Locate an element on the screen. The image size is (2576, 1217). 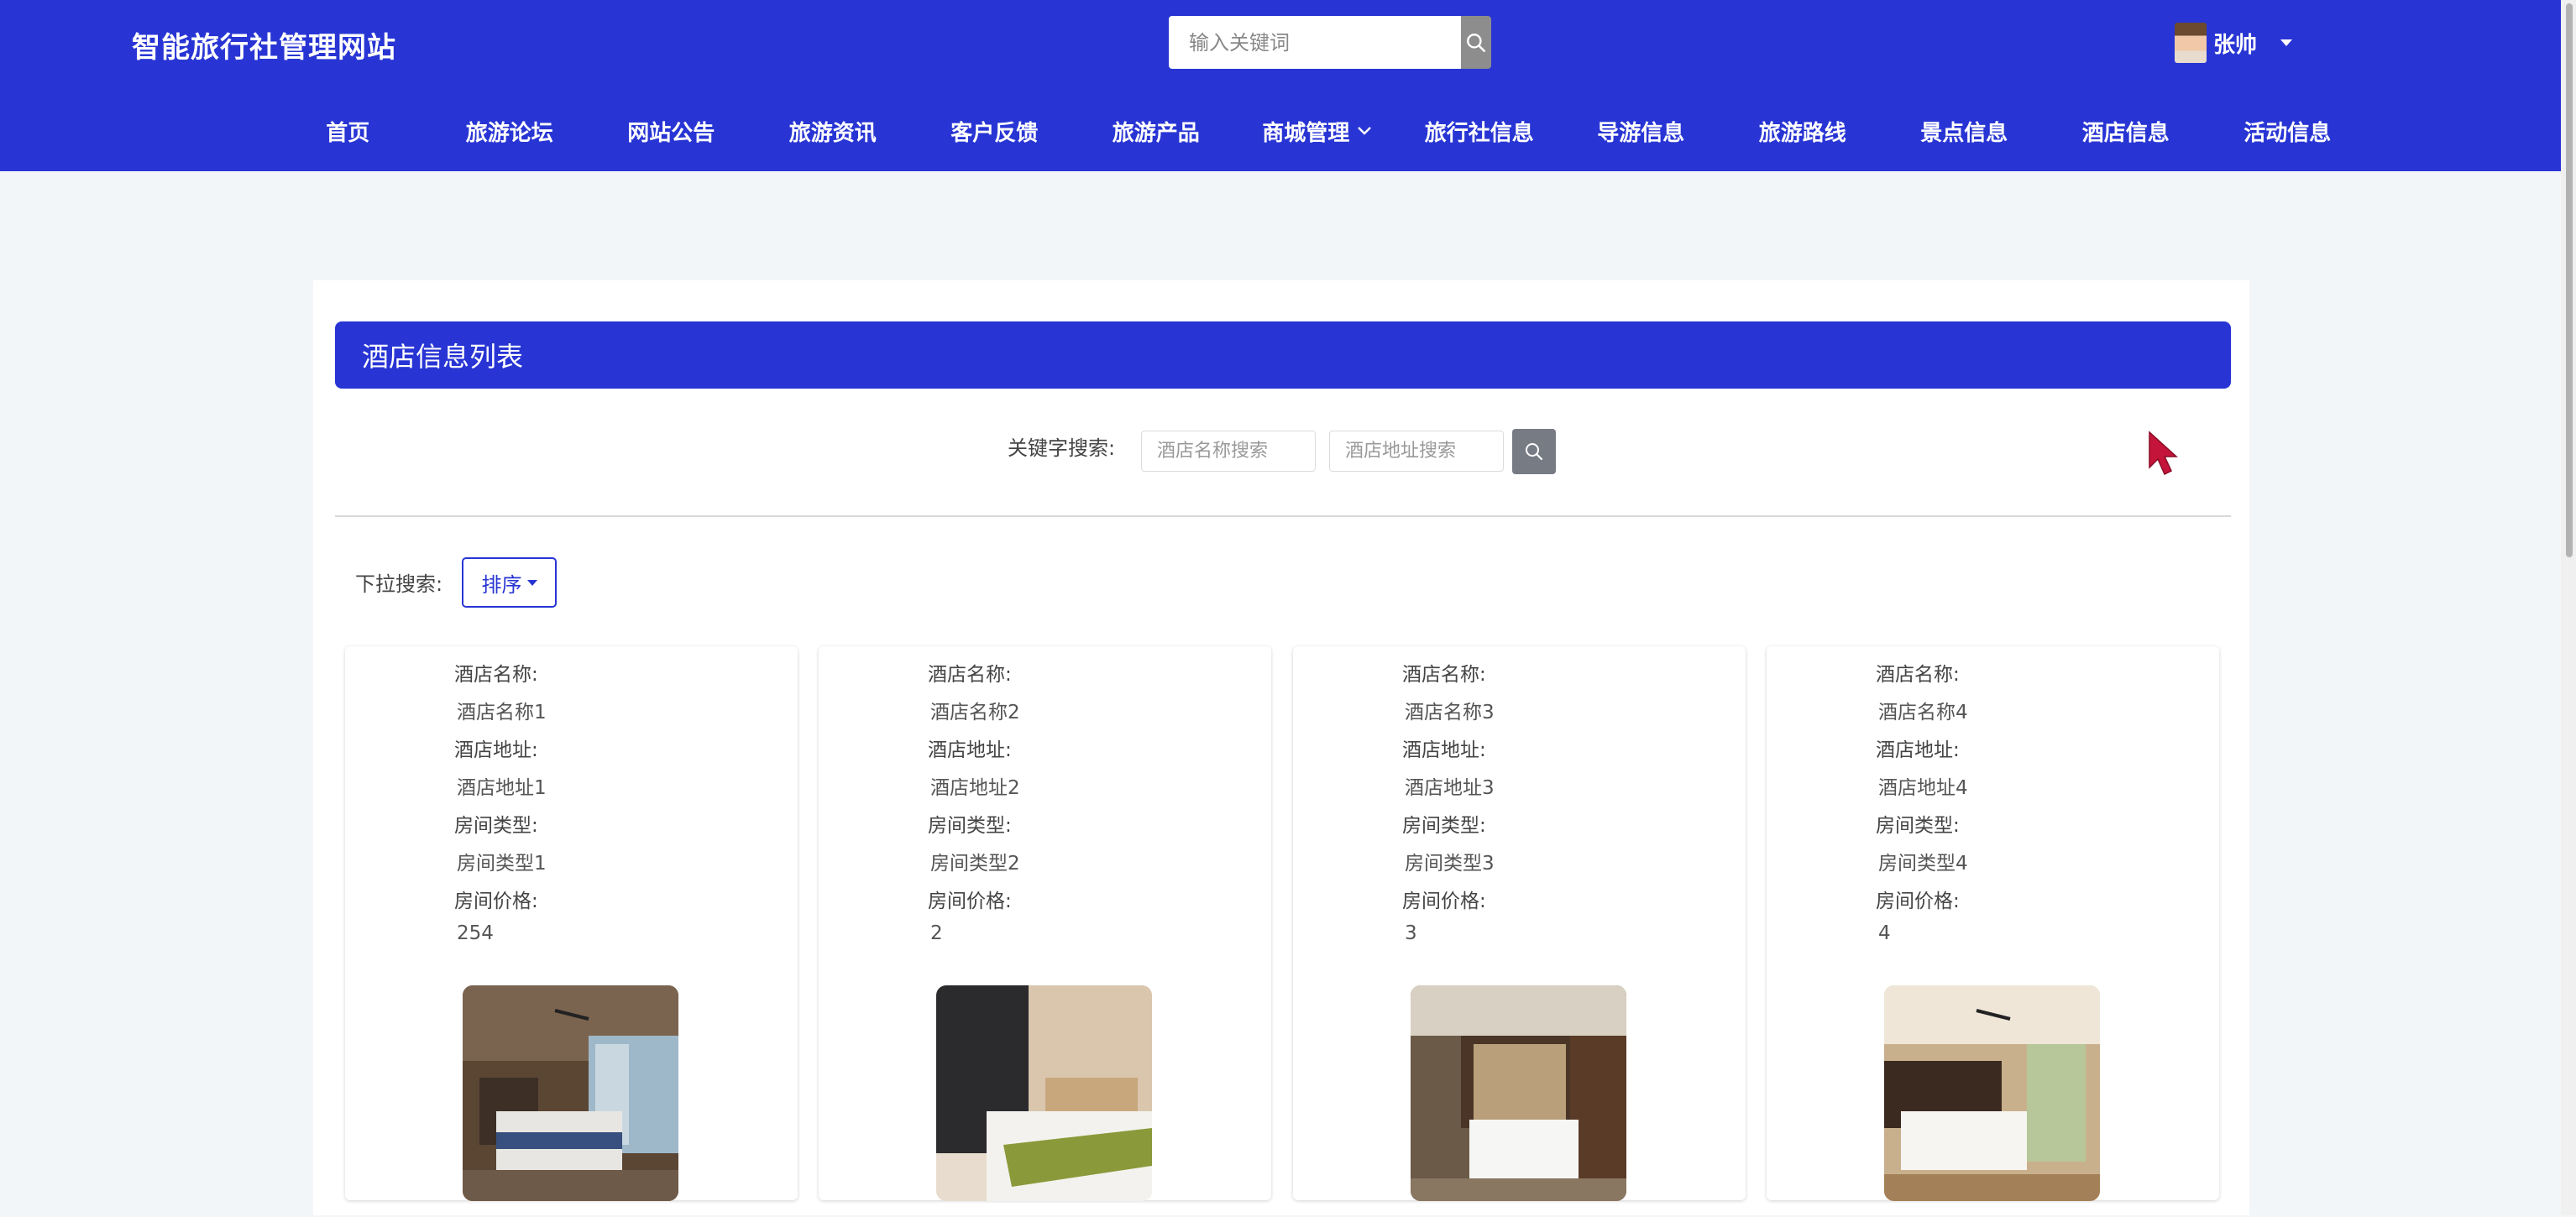
room-type-value: 房间类型2 is located at coordinates (975, 864).